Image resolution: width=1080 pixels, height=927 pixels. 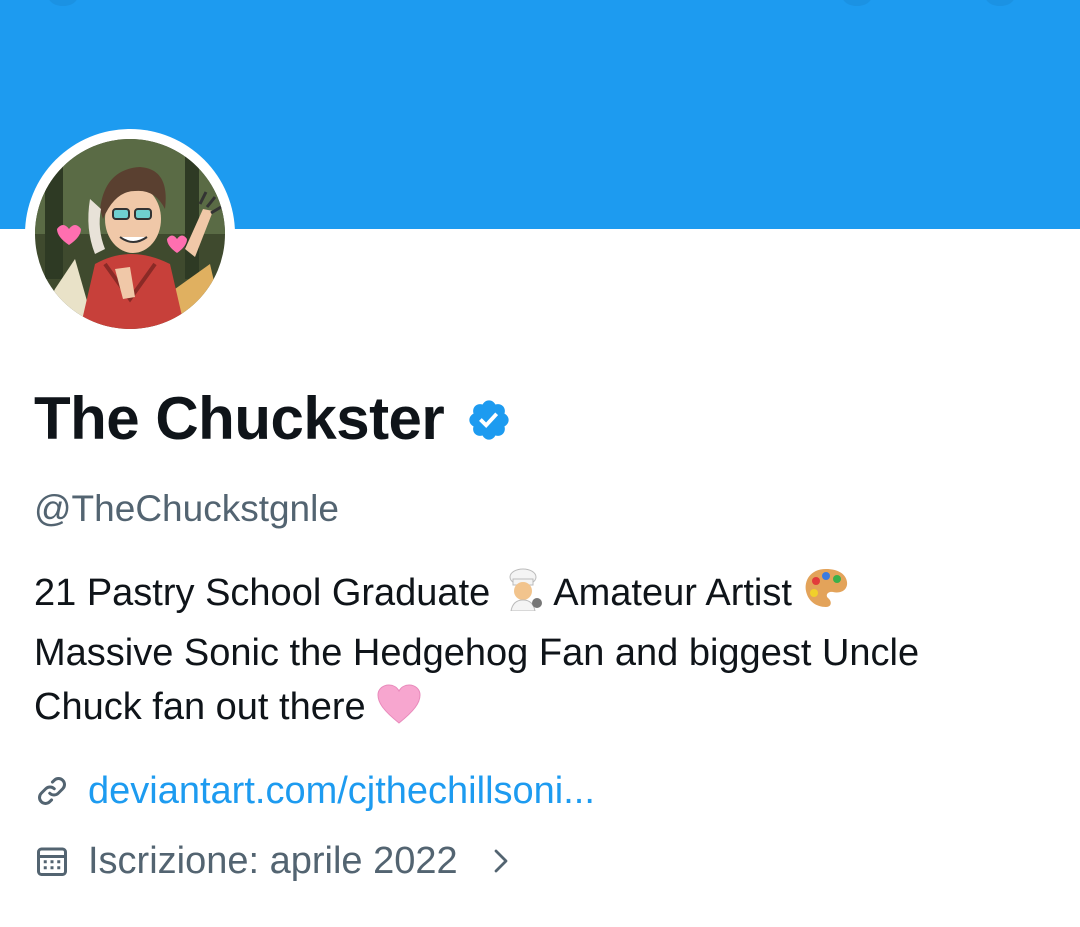 What do you see at coordinates (523, 596) in the screenshot?
I see `cook-emoji` at bounding box center [523, 596].